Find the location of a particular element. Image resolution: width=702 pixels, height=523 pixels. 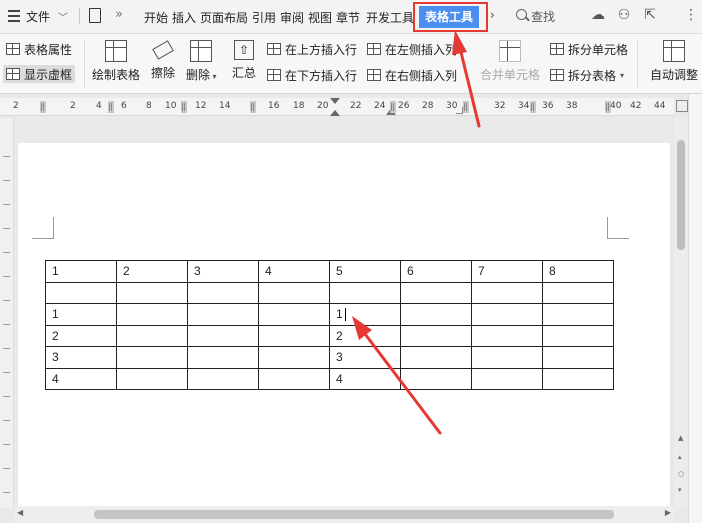

insert-column-left-button: 在左侧插入列 is located at coordinates (412, 49).